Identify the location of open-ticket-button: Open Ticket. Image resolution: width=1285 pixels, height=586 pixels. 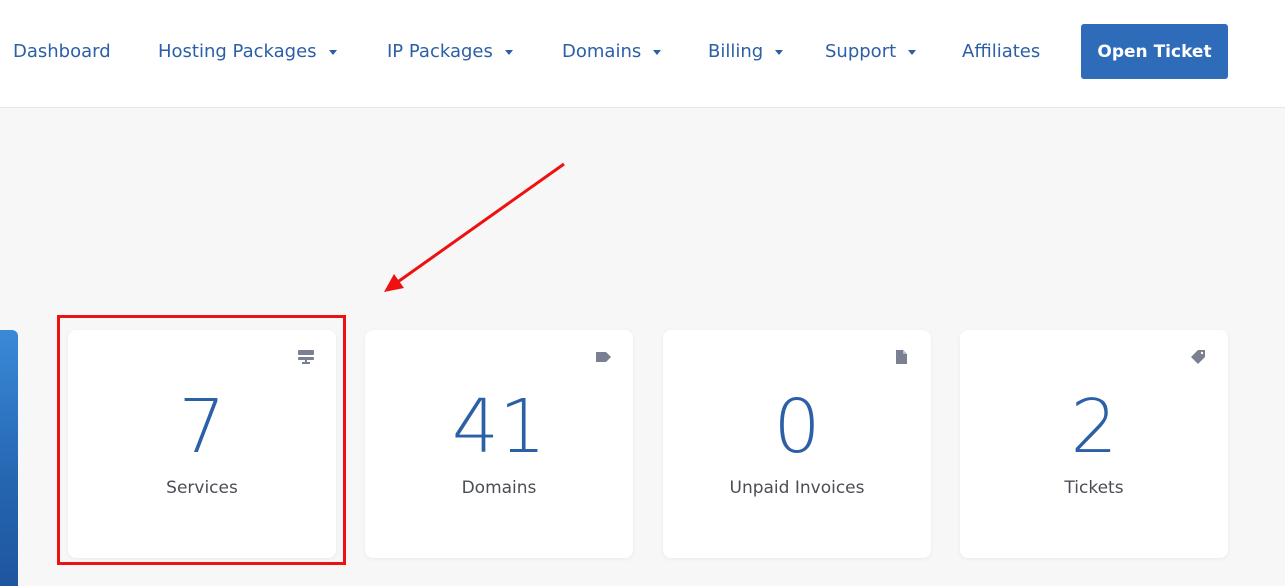
(1154, 51).